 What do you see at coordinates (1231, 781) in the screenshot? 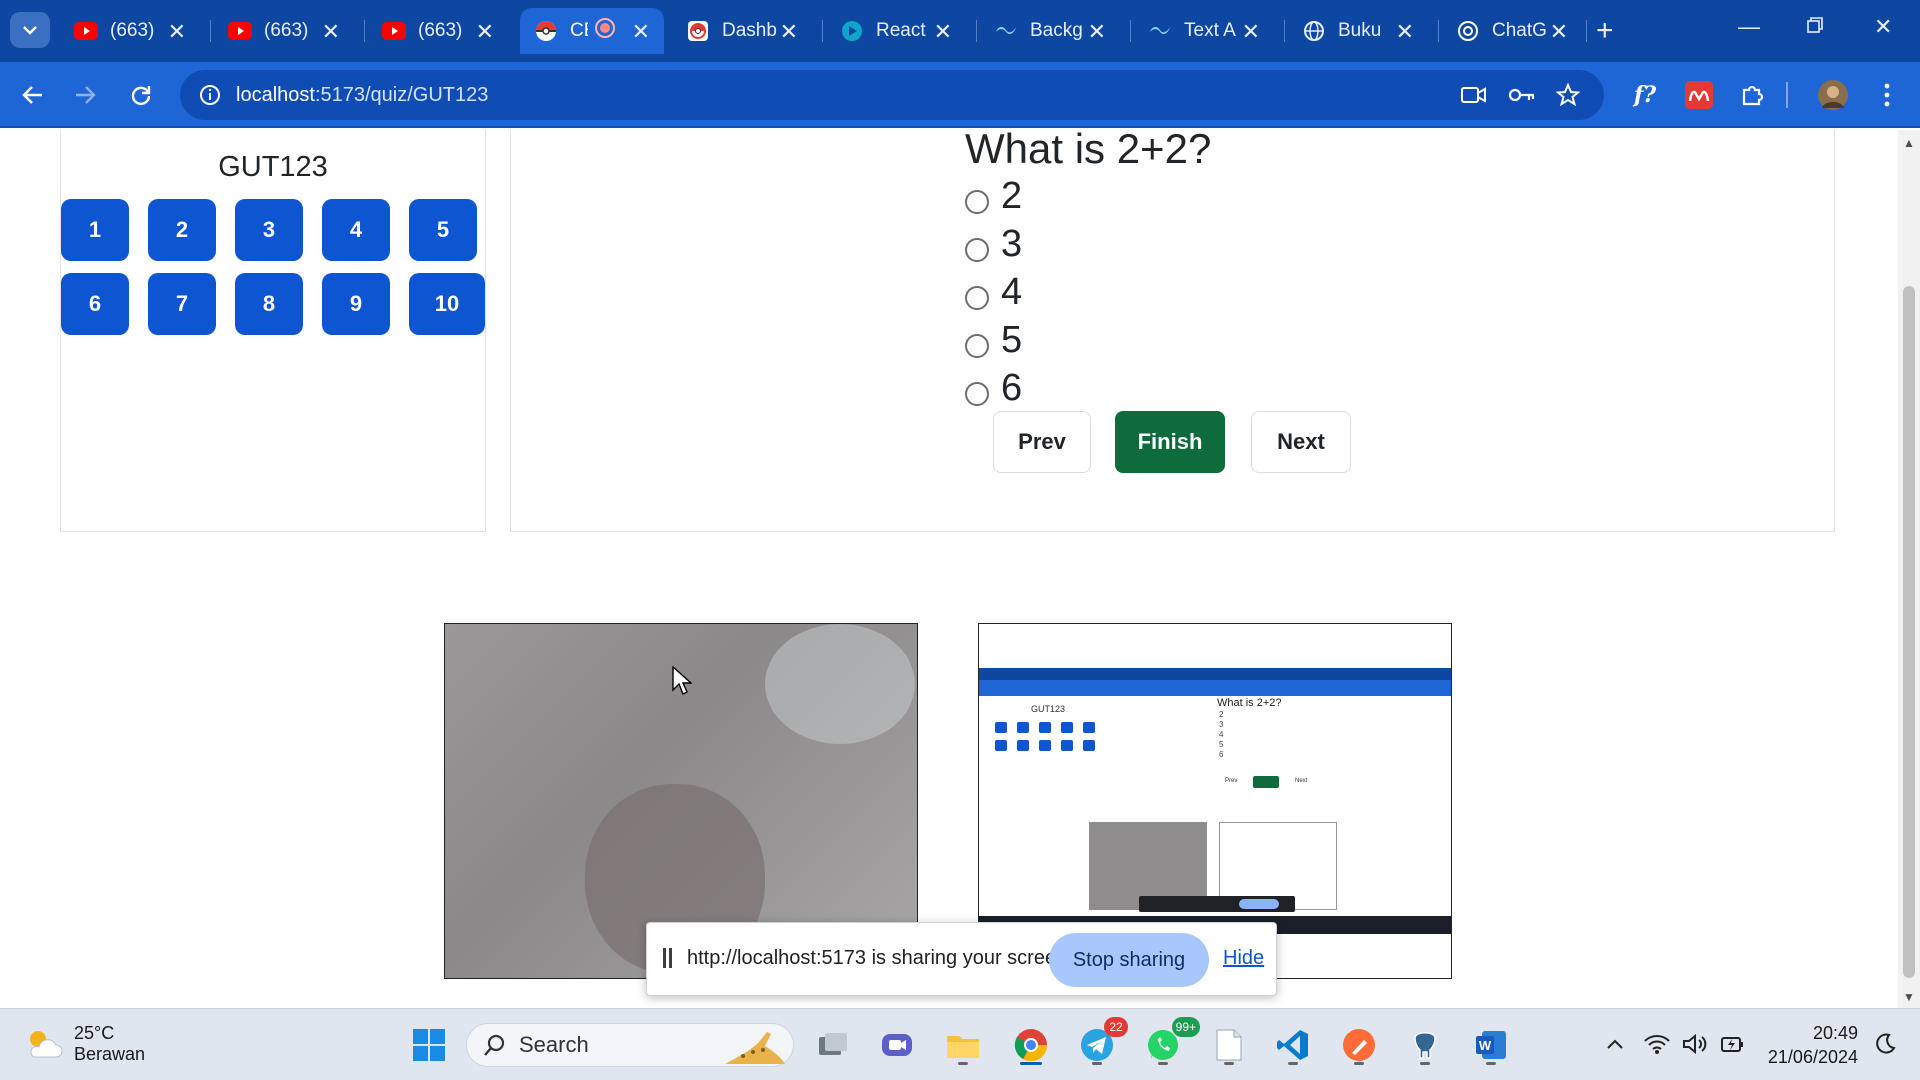
I see `preview-prev: Prev` at bounding box center [1231, 781].